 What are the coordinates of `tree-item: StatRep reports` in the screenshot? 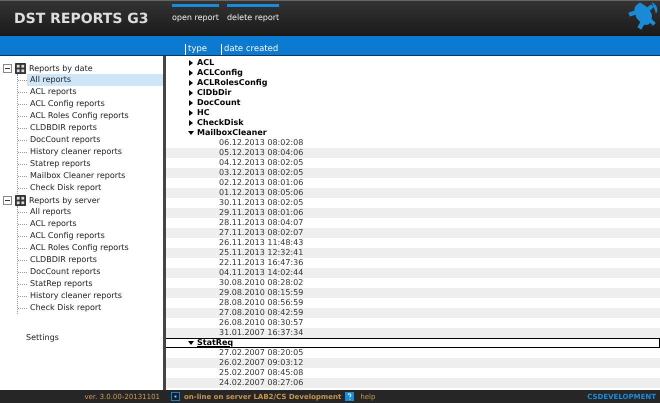 It's located at (95, 284).